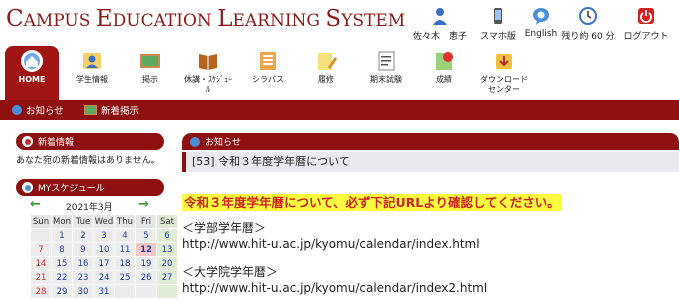 The image size is (679, 300). Describe the element at coordinates (90, 110) in the screenshot. I see `board-small-icon` at that location.